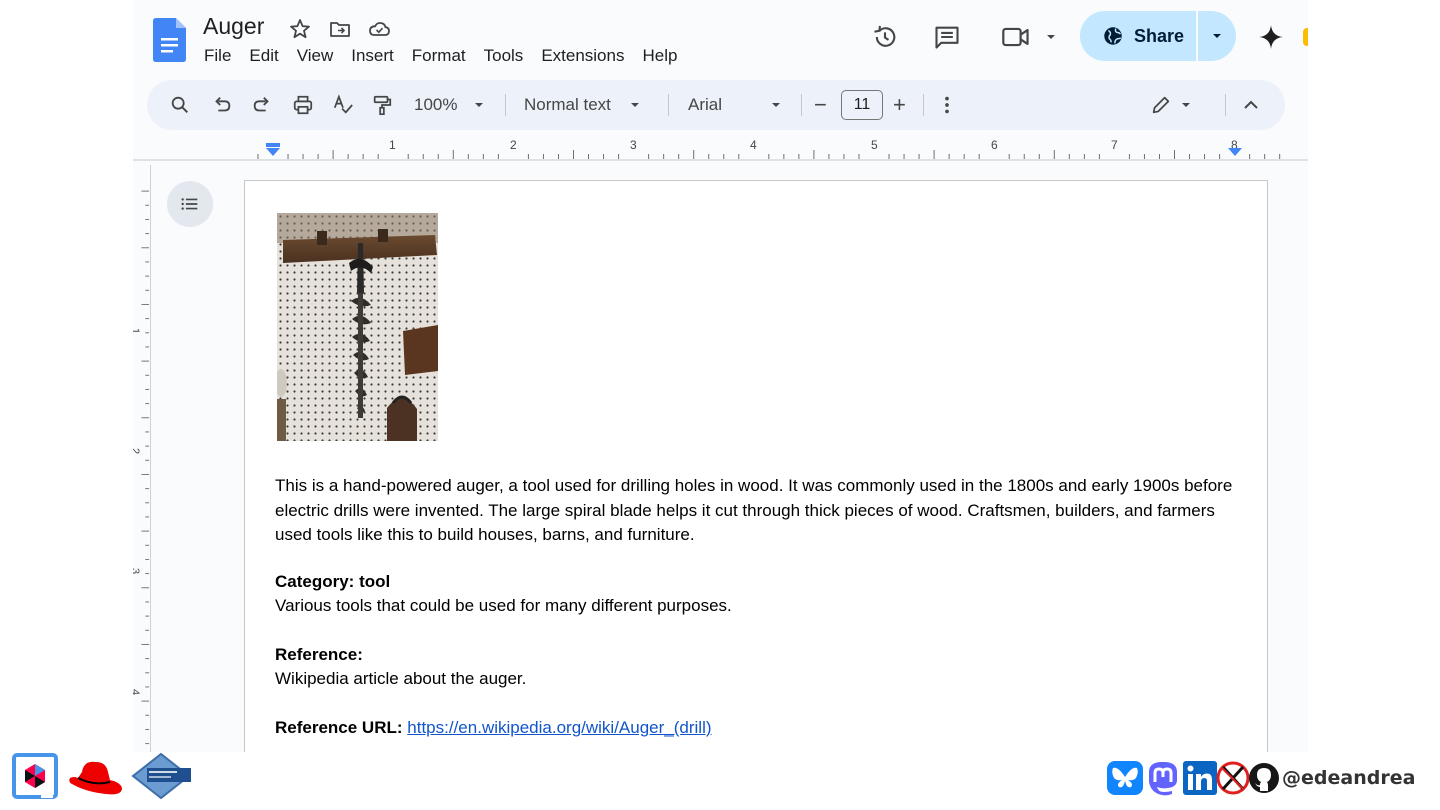 The width and height of the screenshot is (1440, 810). I want to click on share-button-group: Share, so click(1158, 36).